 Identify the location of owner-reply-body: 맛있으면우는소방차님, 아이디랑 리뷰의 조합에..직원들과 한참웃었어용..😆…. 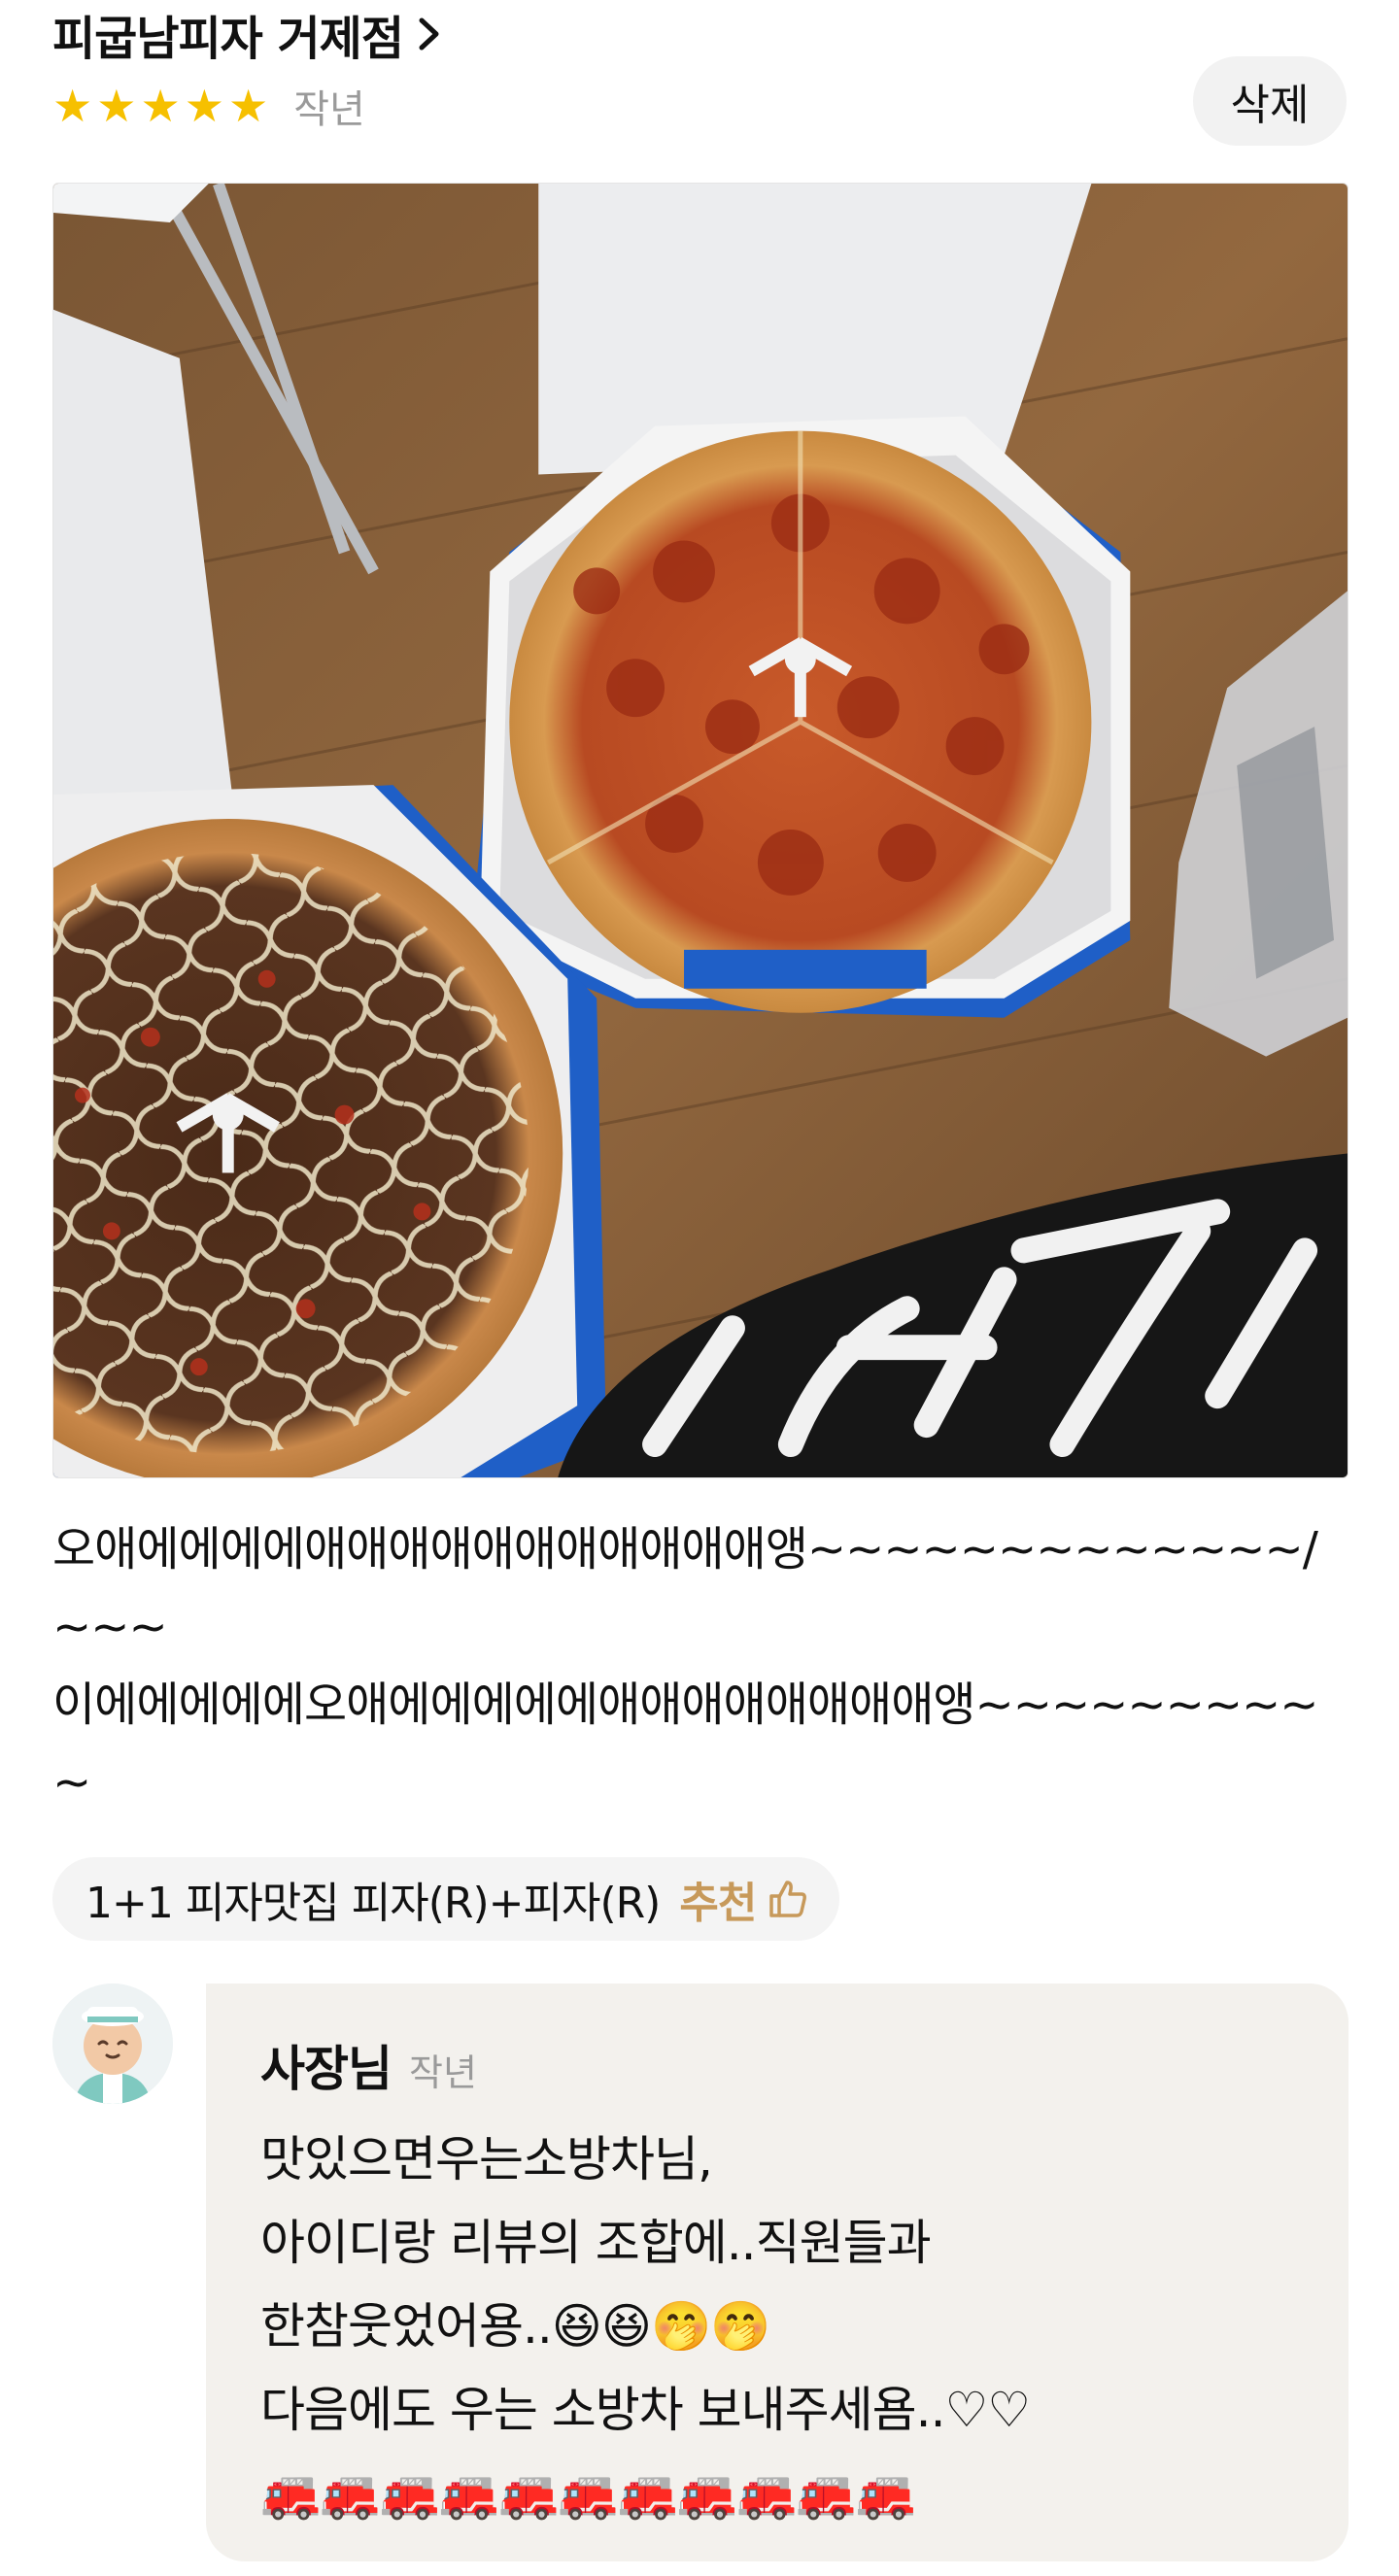
(645, 2326).